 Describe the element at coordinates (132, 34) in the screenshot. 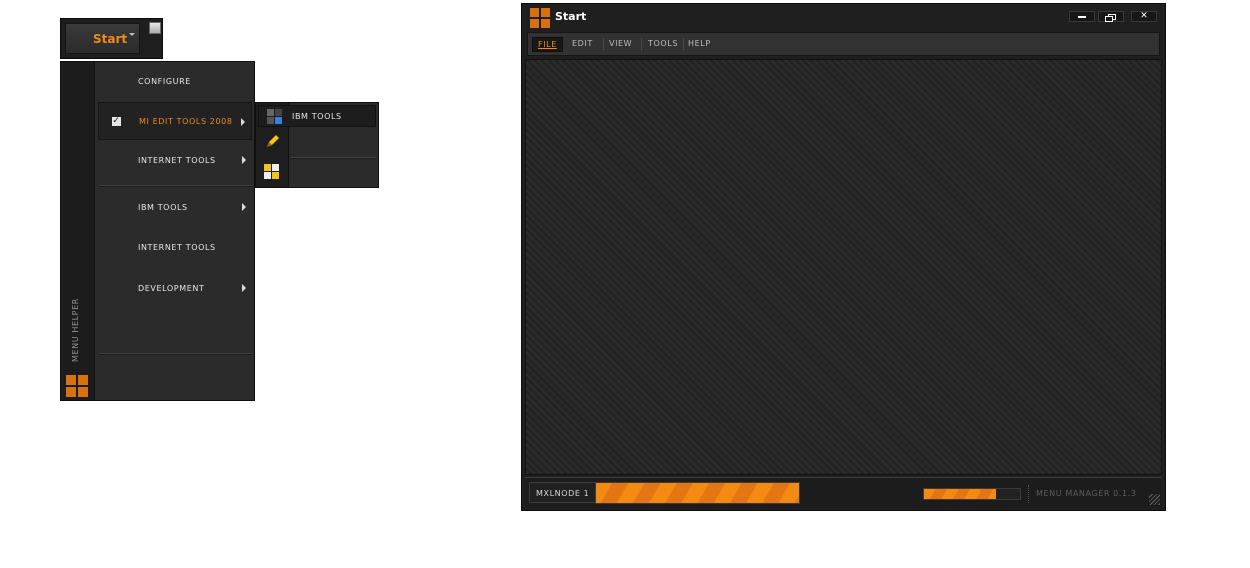

I see `chevron-down-icon` at that location.